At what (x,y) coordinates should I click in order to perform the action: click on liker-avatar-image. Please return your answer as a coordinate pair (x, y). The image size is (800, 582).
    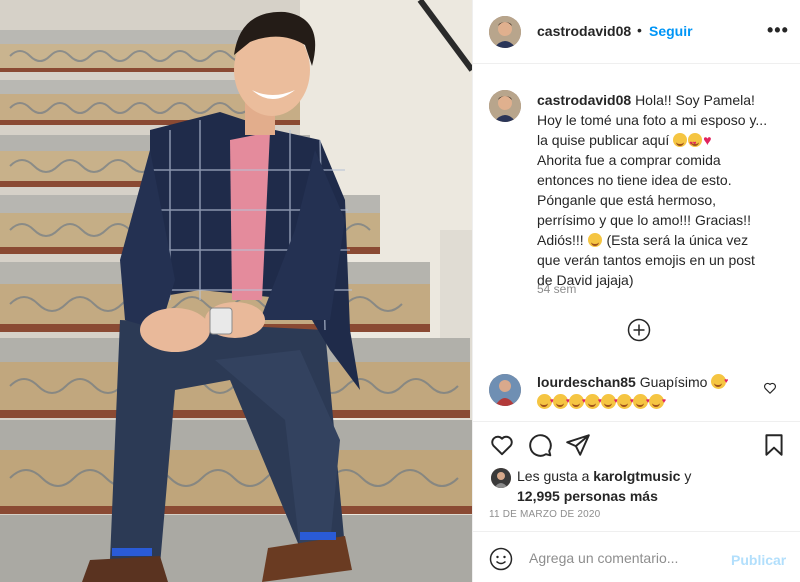
    Looking at the image, I should click on (501, 478).